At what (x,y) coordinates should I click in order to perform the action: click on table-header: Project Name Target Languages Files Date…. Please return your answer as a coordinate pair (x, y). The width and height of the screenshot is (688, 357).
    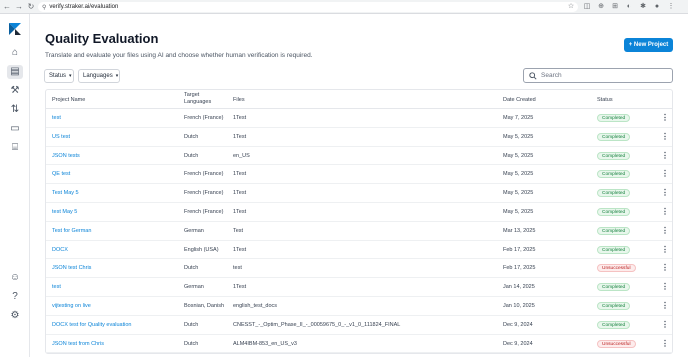
    Looking at the image, I should click on (359, 99).